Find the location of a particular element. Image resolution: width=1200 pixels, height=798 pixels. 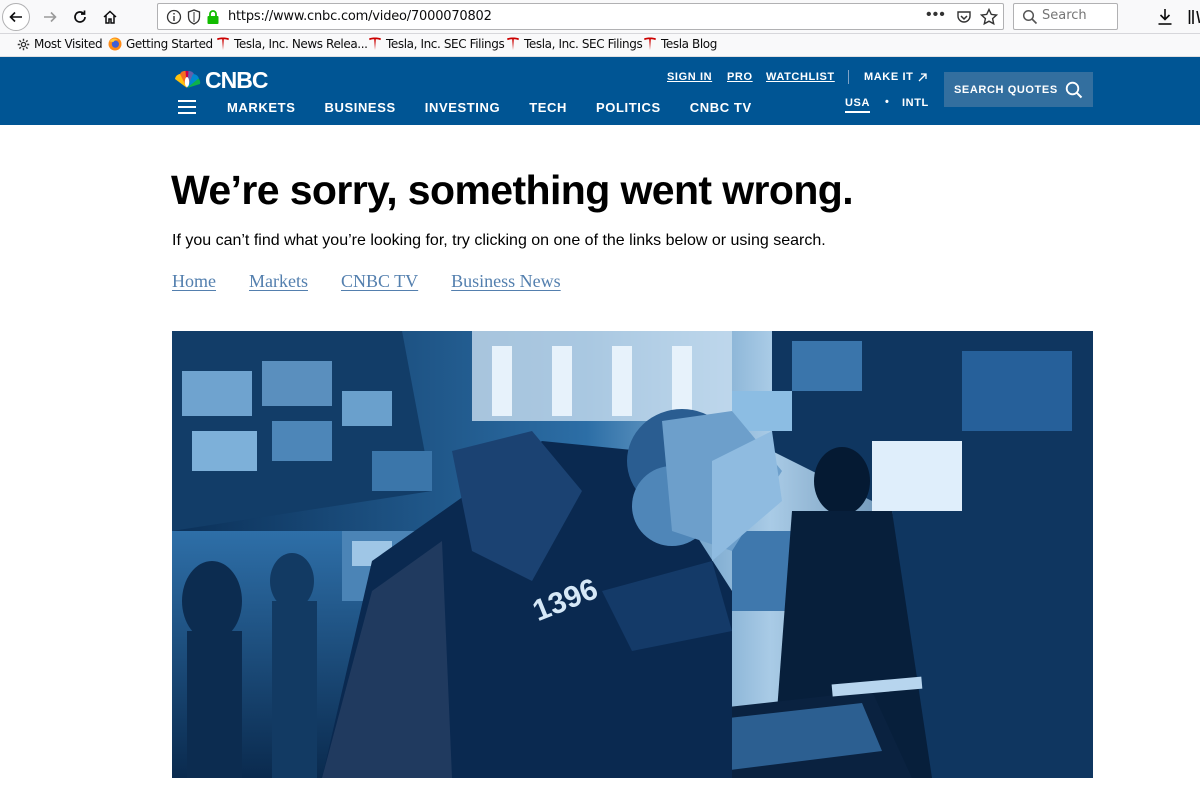

search-quotes-label: SEARCH QUOTES is located at coordinates (1006, 89).